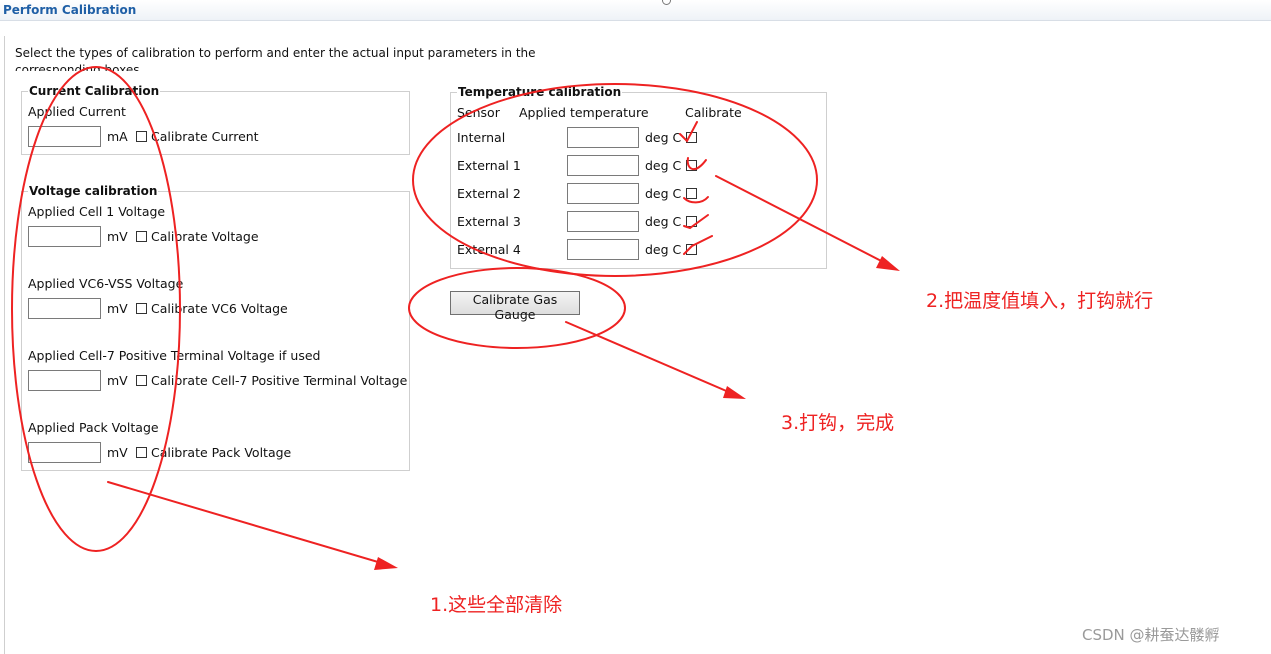  What do you see at coordinates (93, 427) in the screenshot?
I see `voltage-row-label: Applied Pack Voltage` at bounding box center [93, 427].